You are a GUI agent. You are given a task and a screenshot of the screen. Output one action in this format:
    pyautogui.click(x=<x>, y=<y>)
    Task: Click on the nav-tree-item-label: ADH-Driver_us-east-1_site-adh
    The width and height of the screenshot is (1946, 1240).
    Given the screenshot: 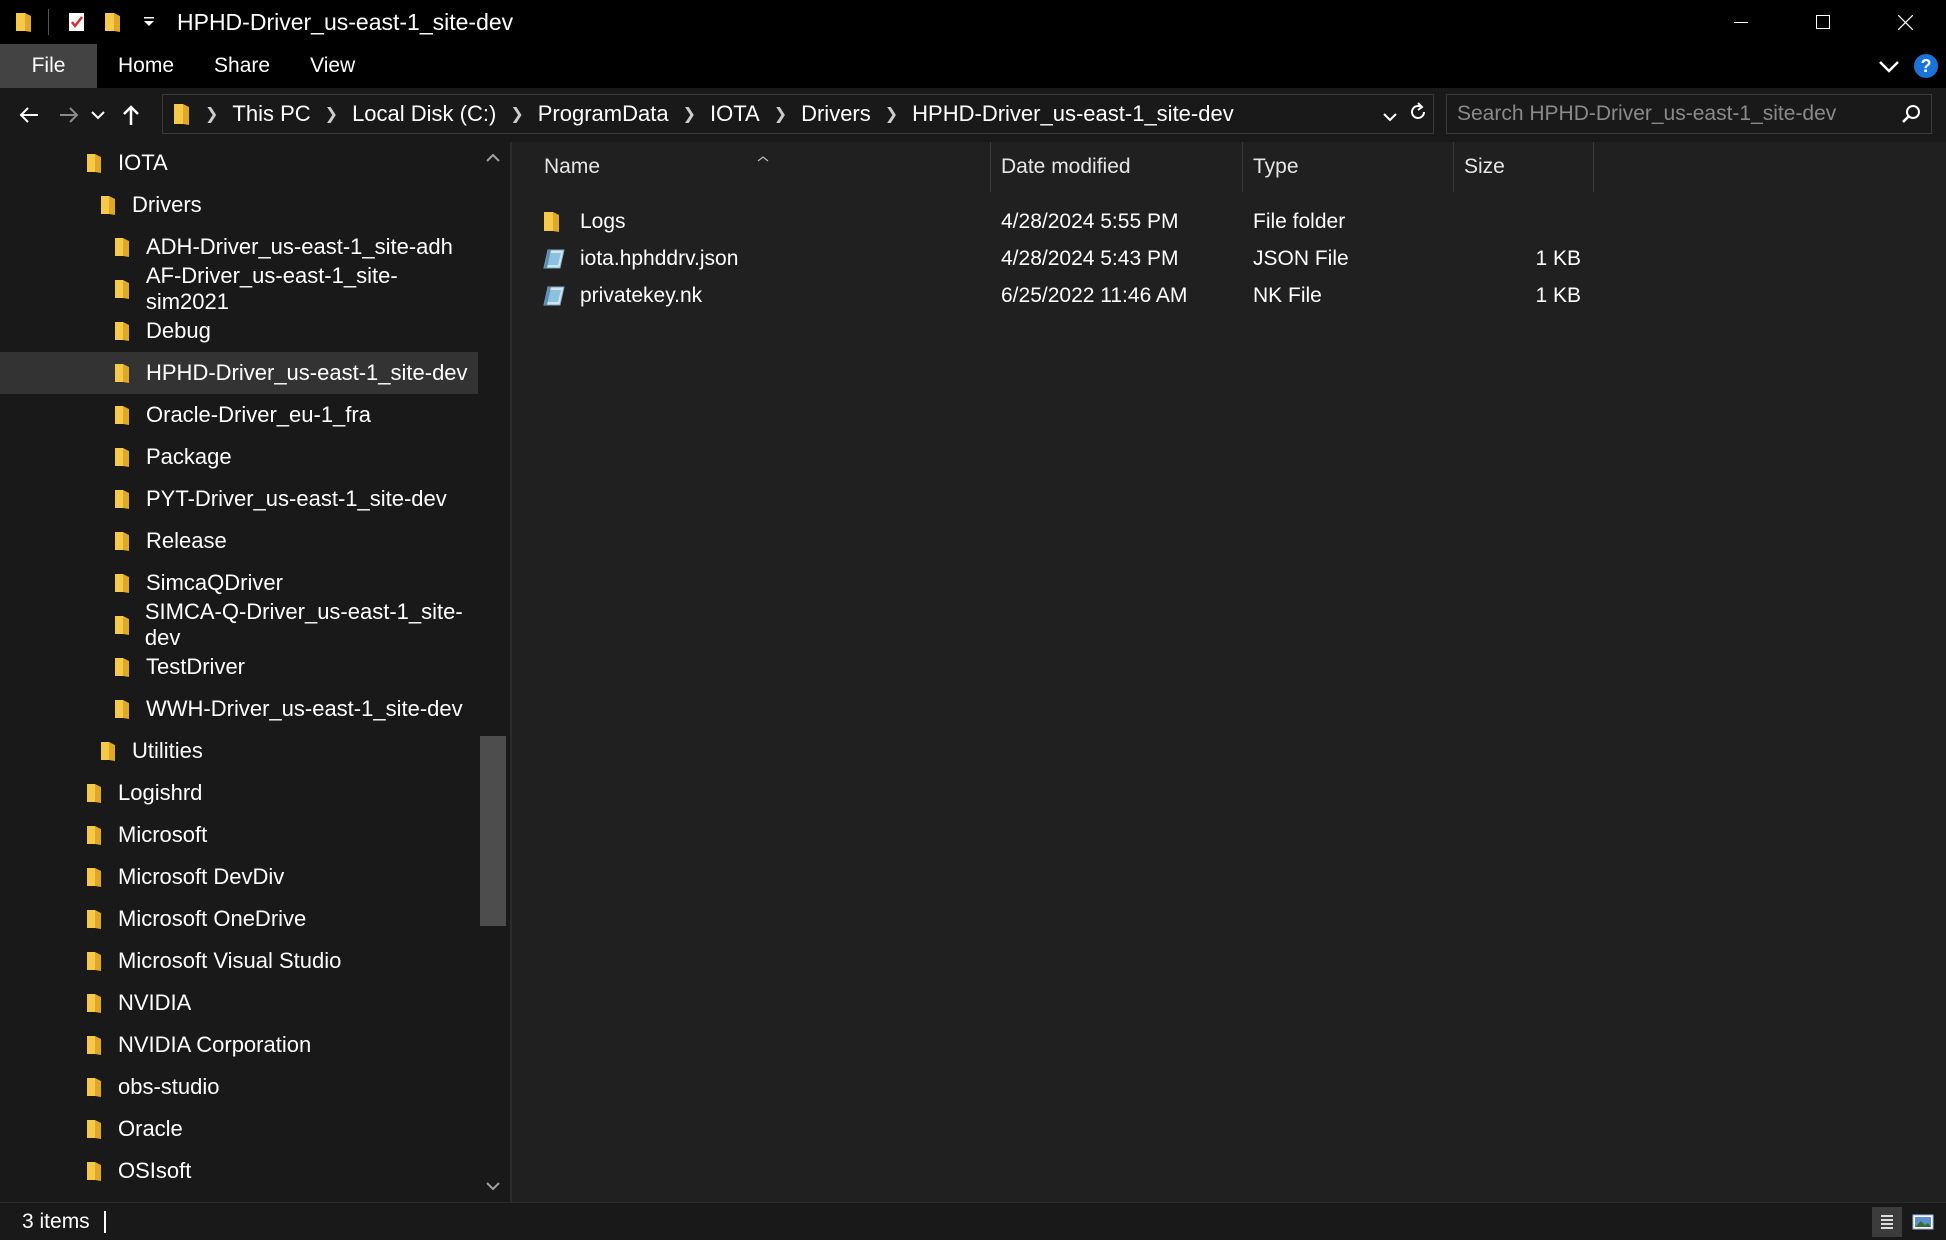 What is the action you would take?
    pyautogui.click(x=299, y=246)
    